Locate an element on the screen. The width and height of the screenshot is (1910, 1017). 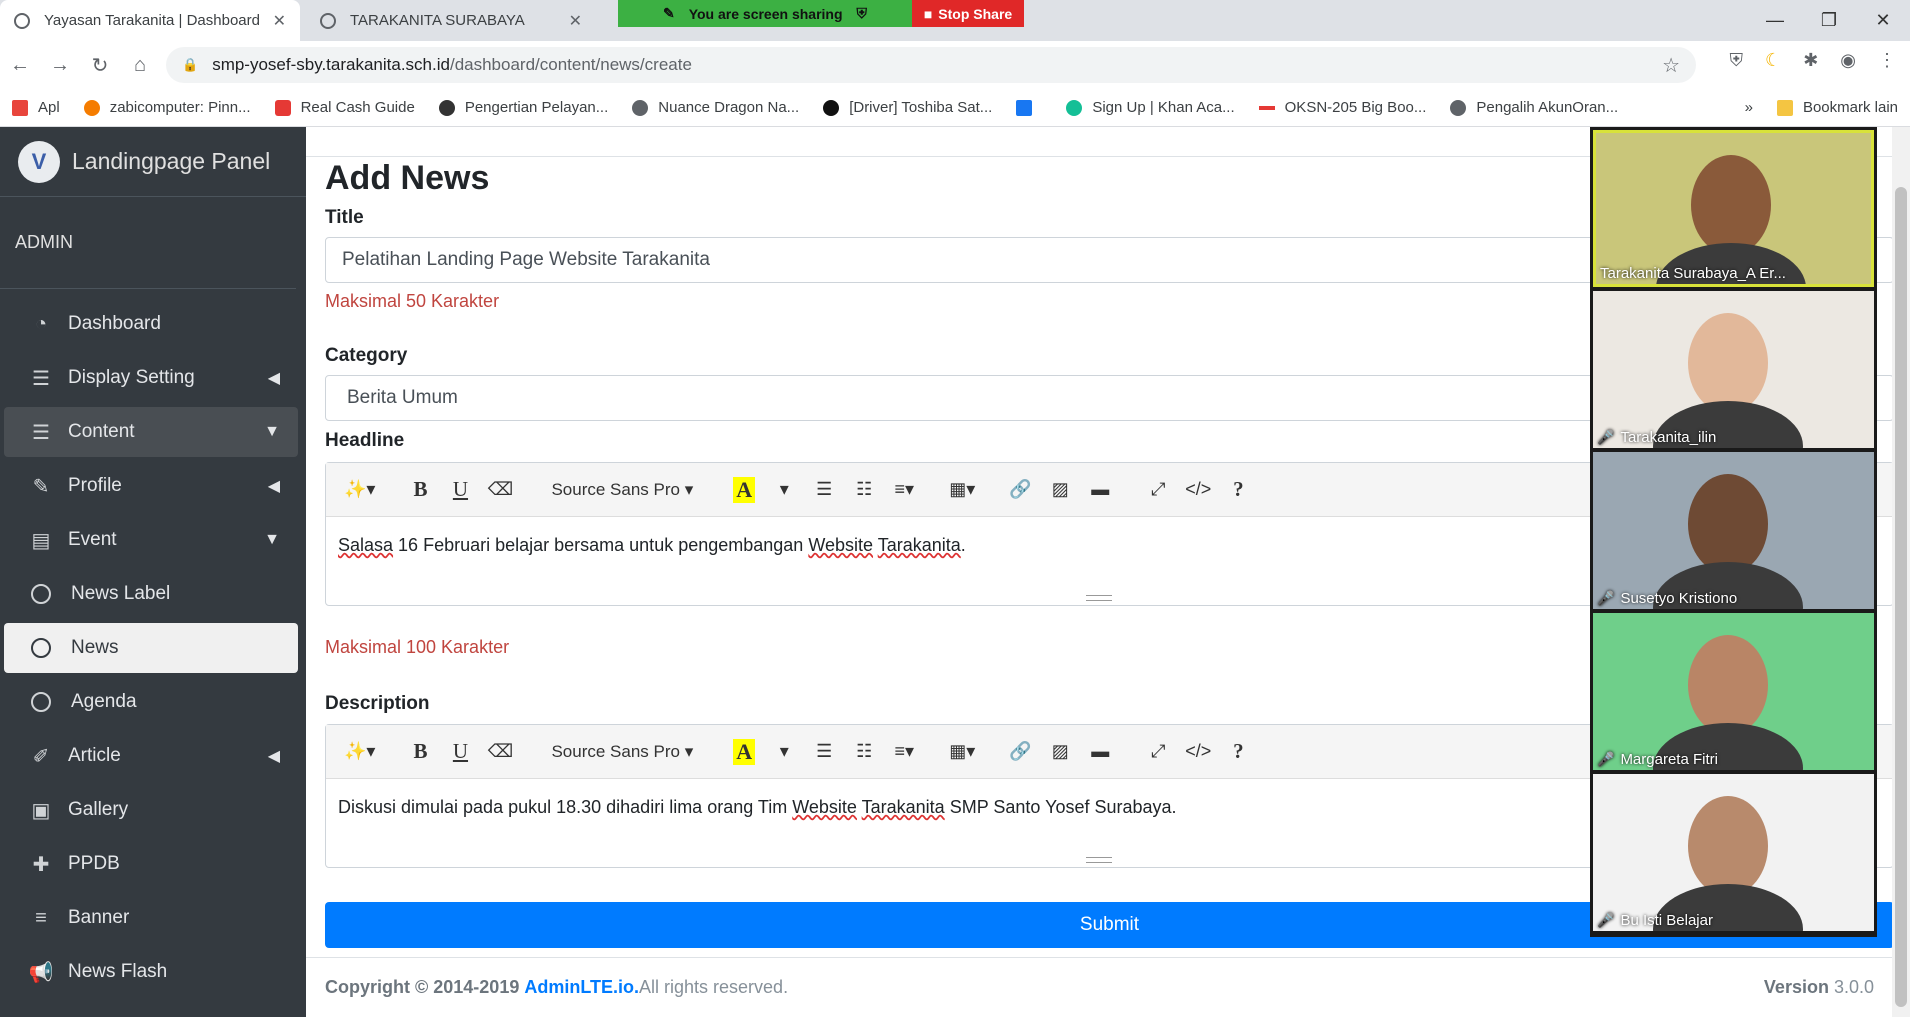
menu-kebab-icon: ⋮ is located at coordinates (1887, 60).